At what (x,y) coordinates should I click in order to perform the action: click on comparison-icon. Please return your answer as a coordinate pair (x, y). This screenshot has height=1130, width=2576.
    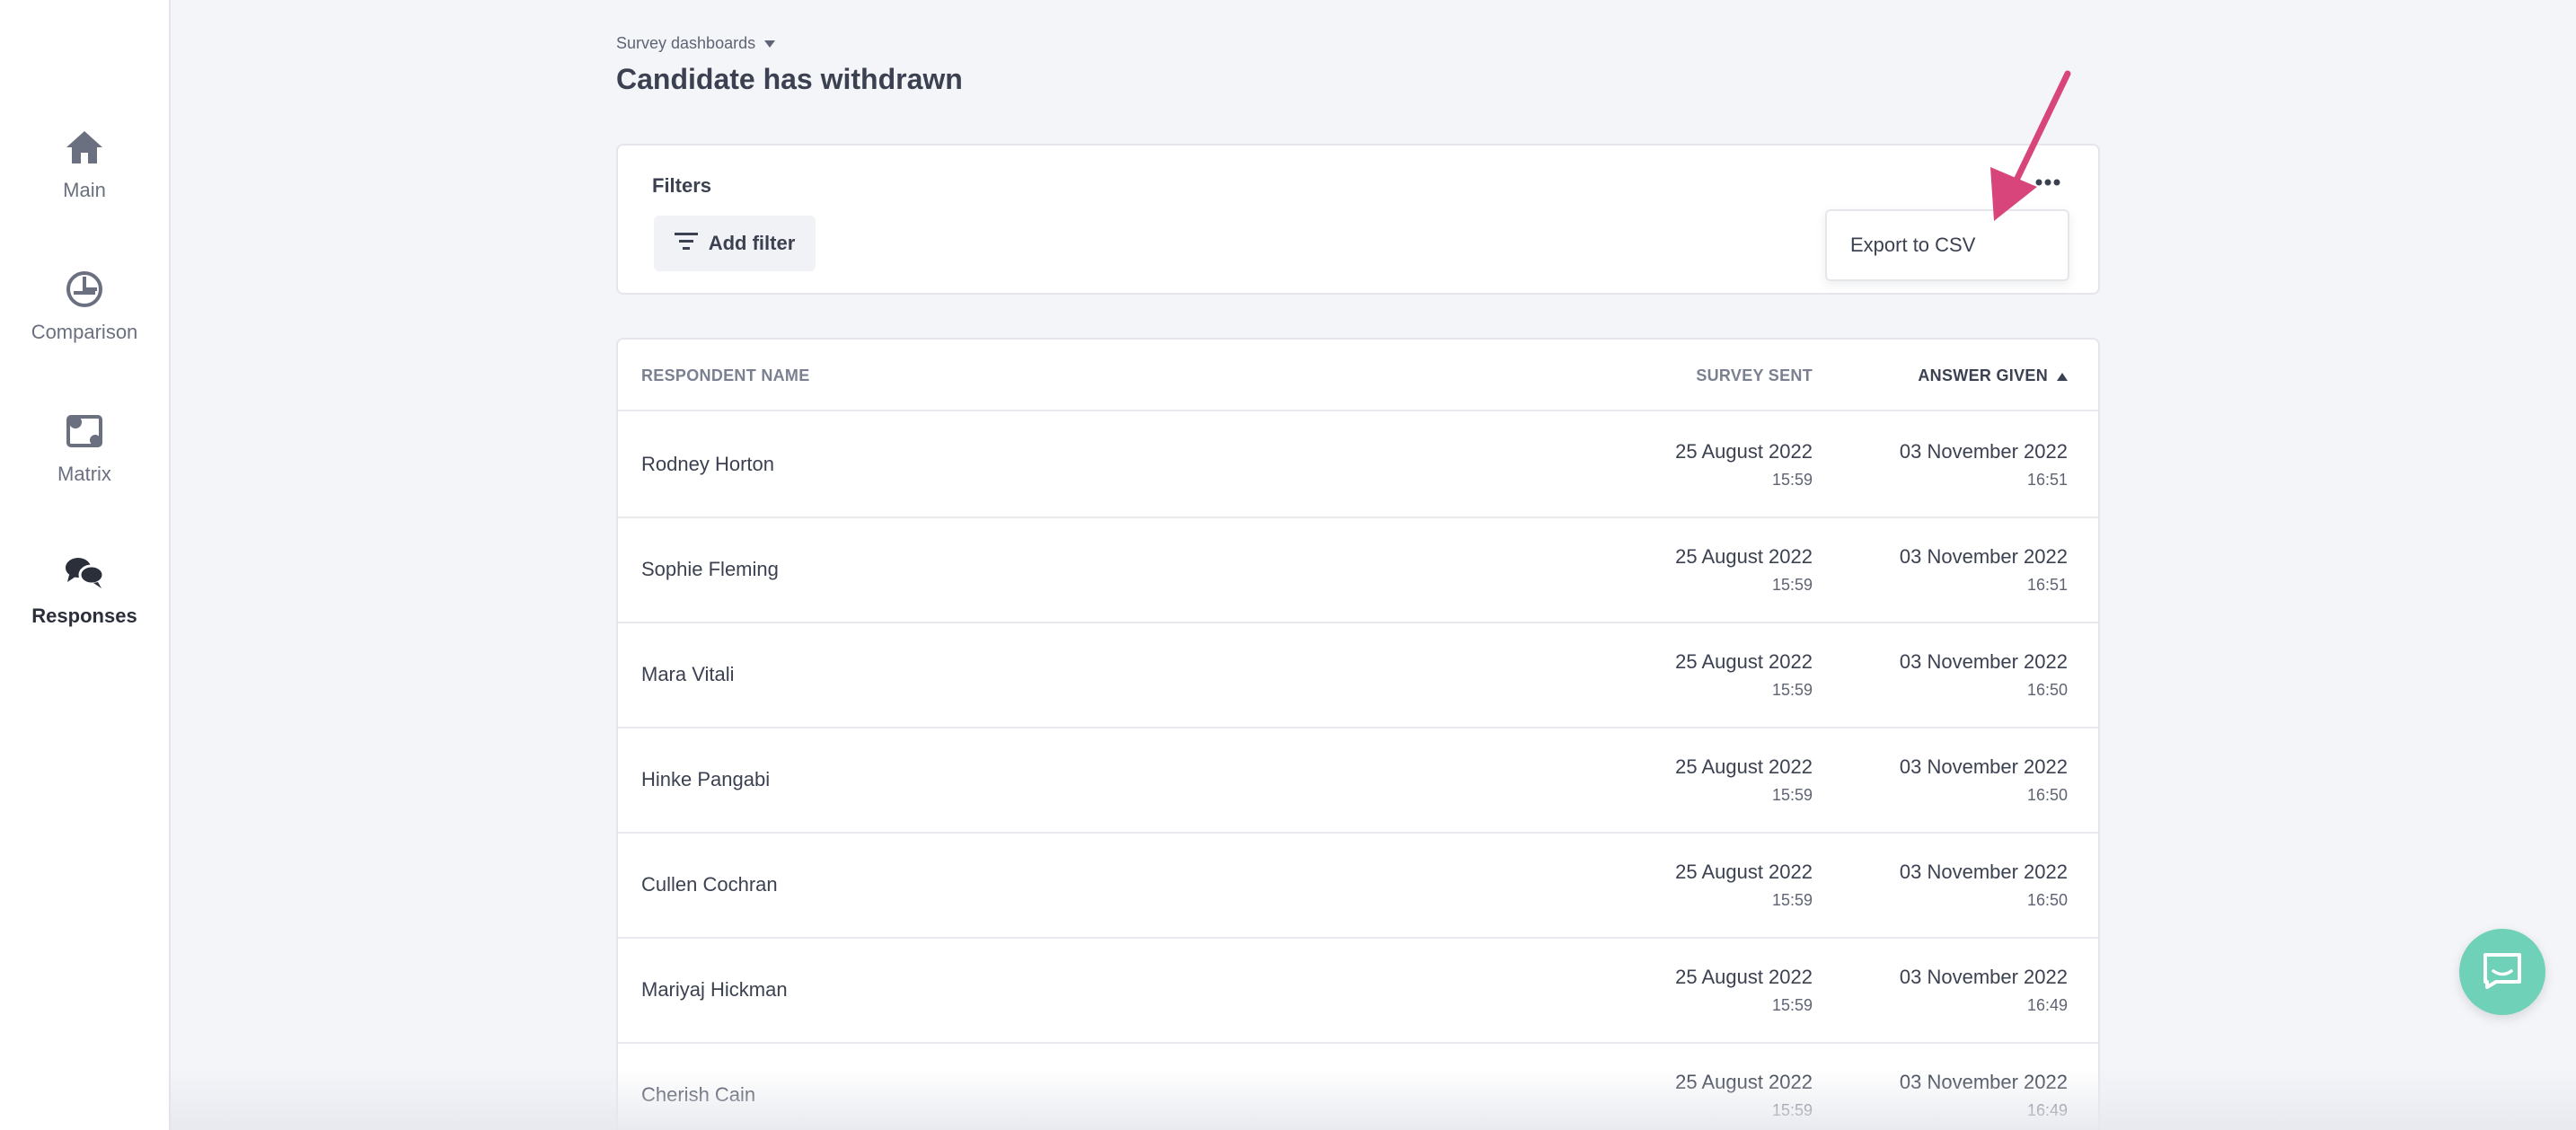
    Looking at the image, I should click on (84, 289).